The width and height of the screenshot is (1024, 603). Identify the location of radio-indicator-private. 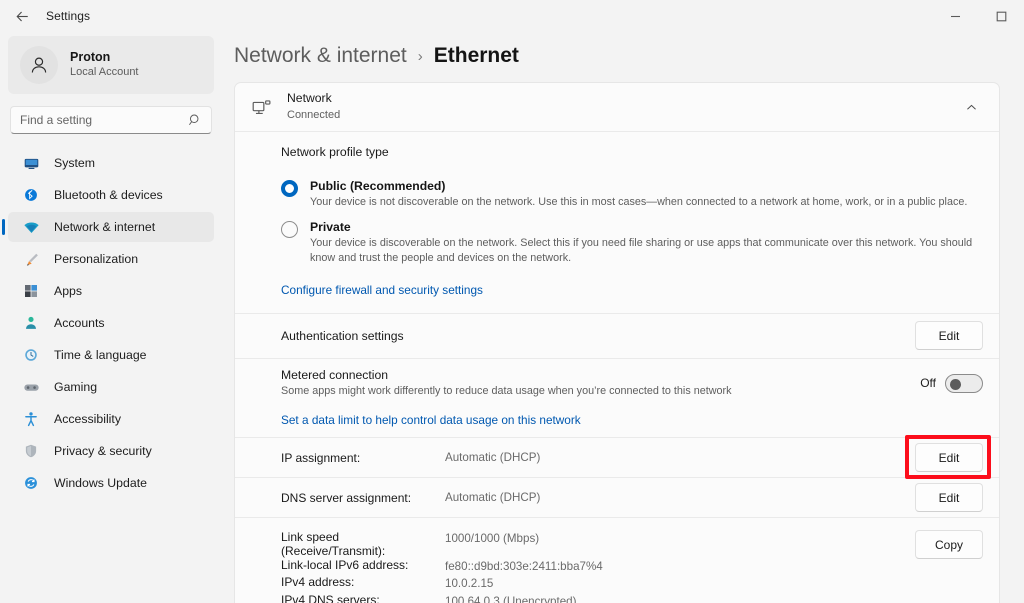
(289, 229).